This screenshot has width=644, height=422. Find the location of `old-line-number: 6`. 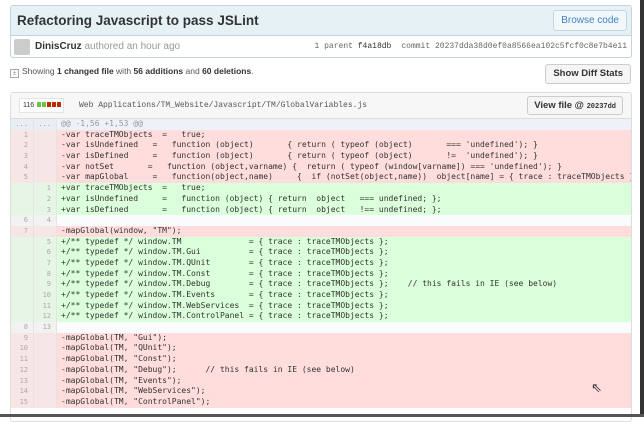

old-line-number: 6 is located at coordinates (22, 220).